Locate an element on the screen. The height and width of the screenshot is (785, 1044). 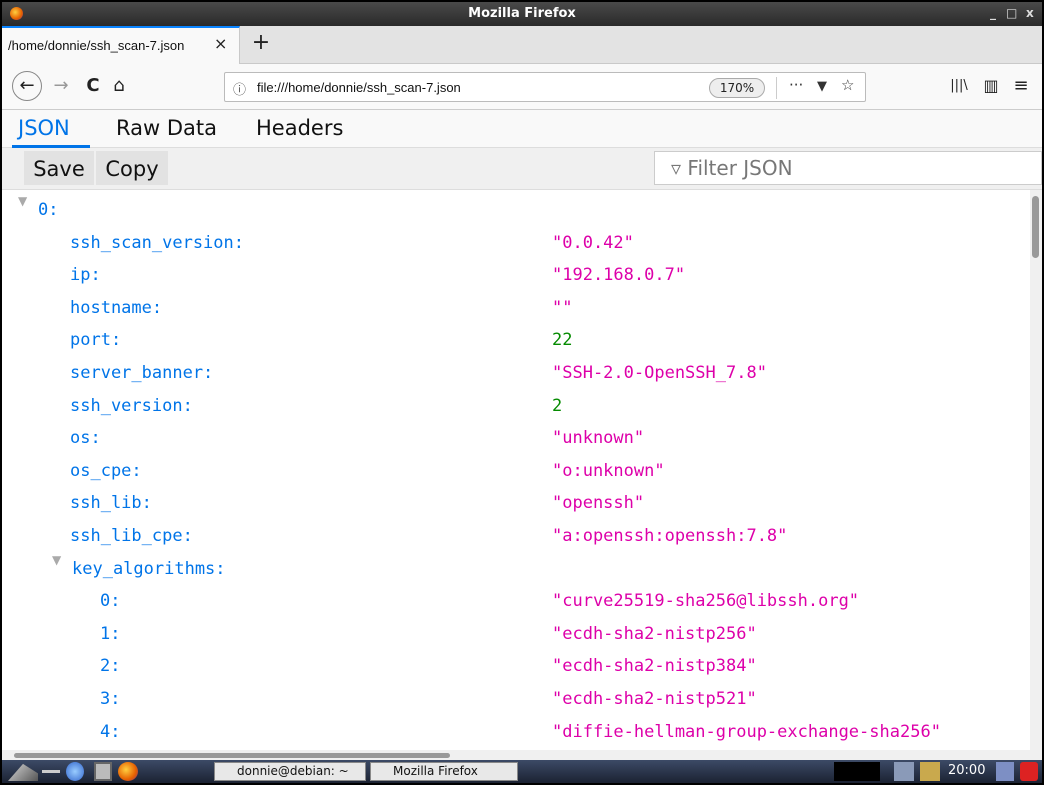
title-bar: Mozilla Firefox _ □ x is located at coordinates (522, 14).